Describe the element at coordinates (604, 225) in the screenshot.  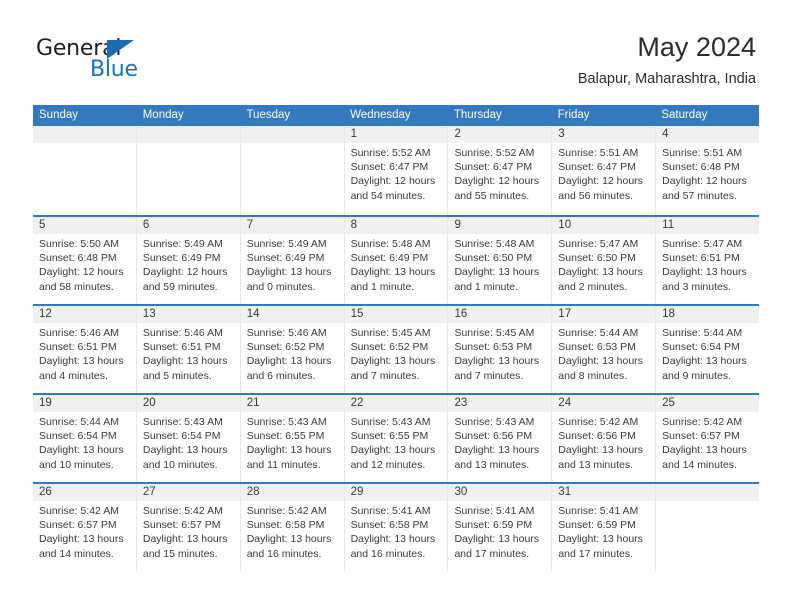
I see `day-number: 10` at that location.